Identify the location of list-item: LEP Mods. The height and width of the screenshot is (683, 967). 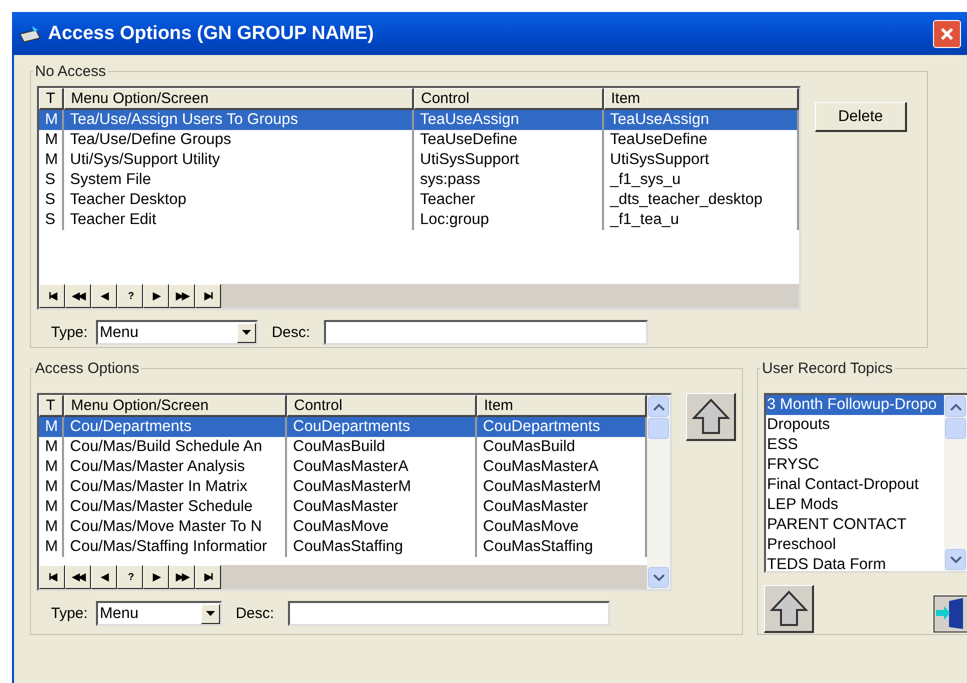
(855, 505).